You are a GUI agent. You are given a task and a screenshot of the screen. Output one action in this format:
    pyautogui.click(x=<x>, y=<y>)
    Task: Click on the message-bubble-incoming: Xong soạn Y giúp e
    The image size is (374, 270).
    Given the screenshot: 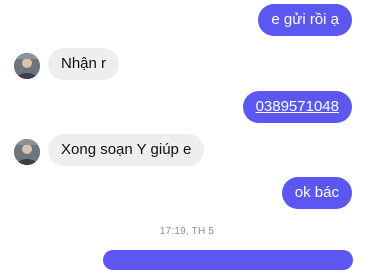 What is the action you would take?
    pyautogui.click(x=126, y=150)
    